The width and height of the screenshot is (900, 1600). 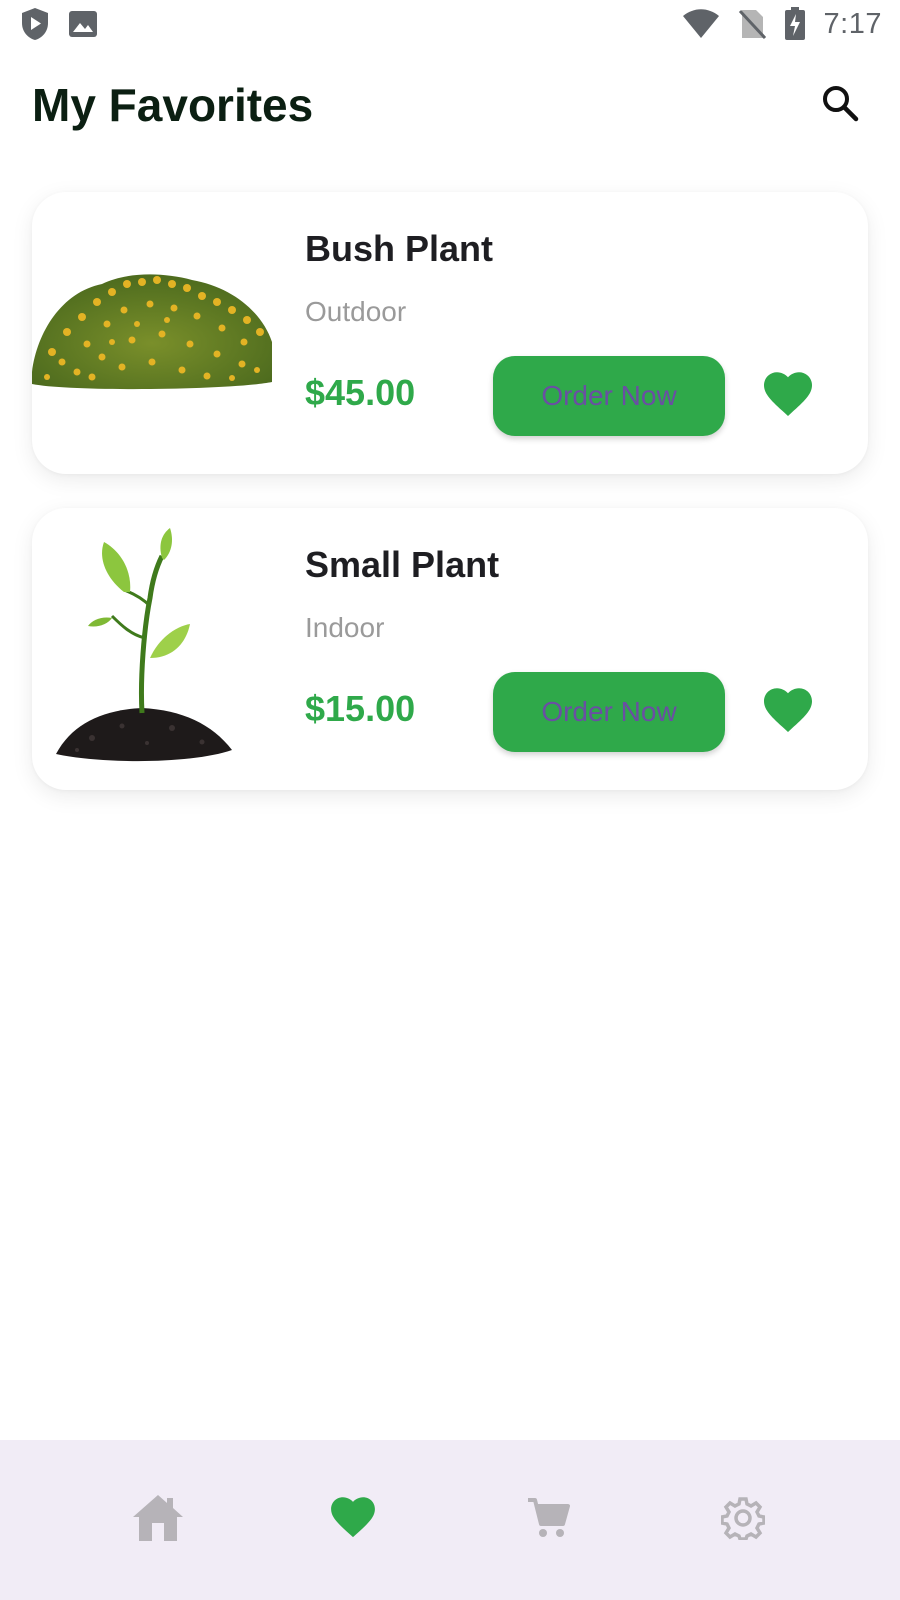 I want to click on plant-price: $15.00, so click(x=360, y=708).